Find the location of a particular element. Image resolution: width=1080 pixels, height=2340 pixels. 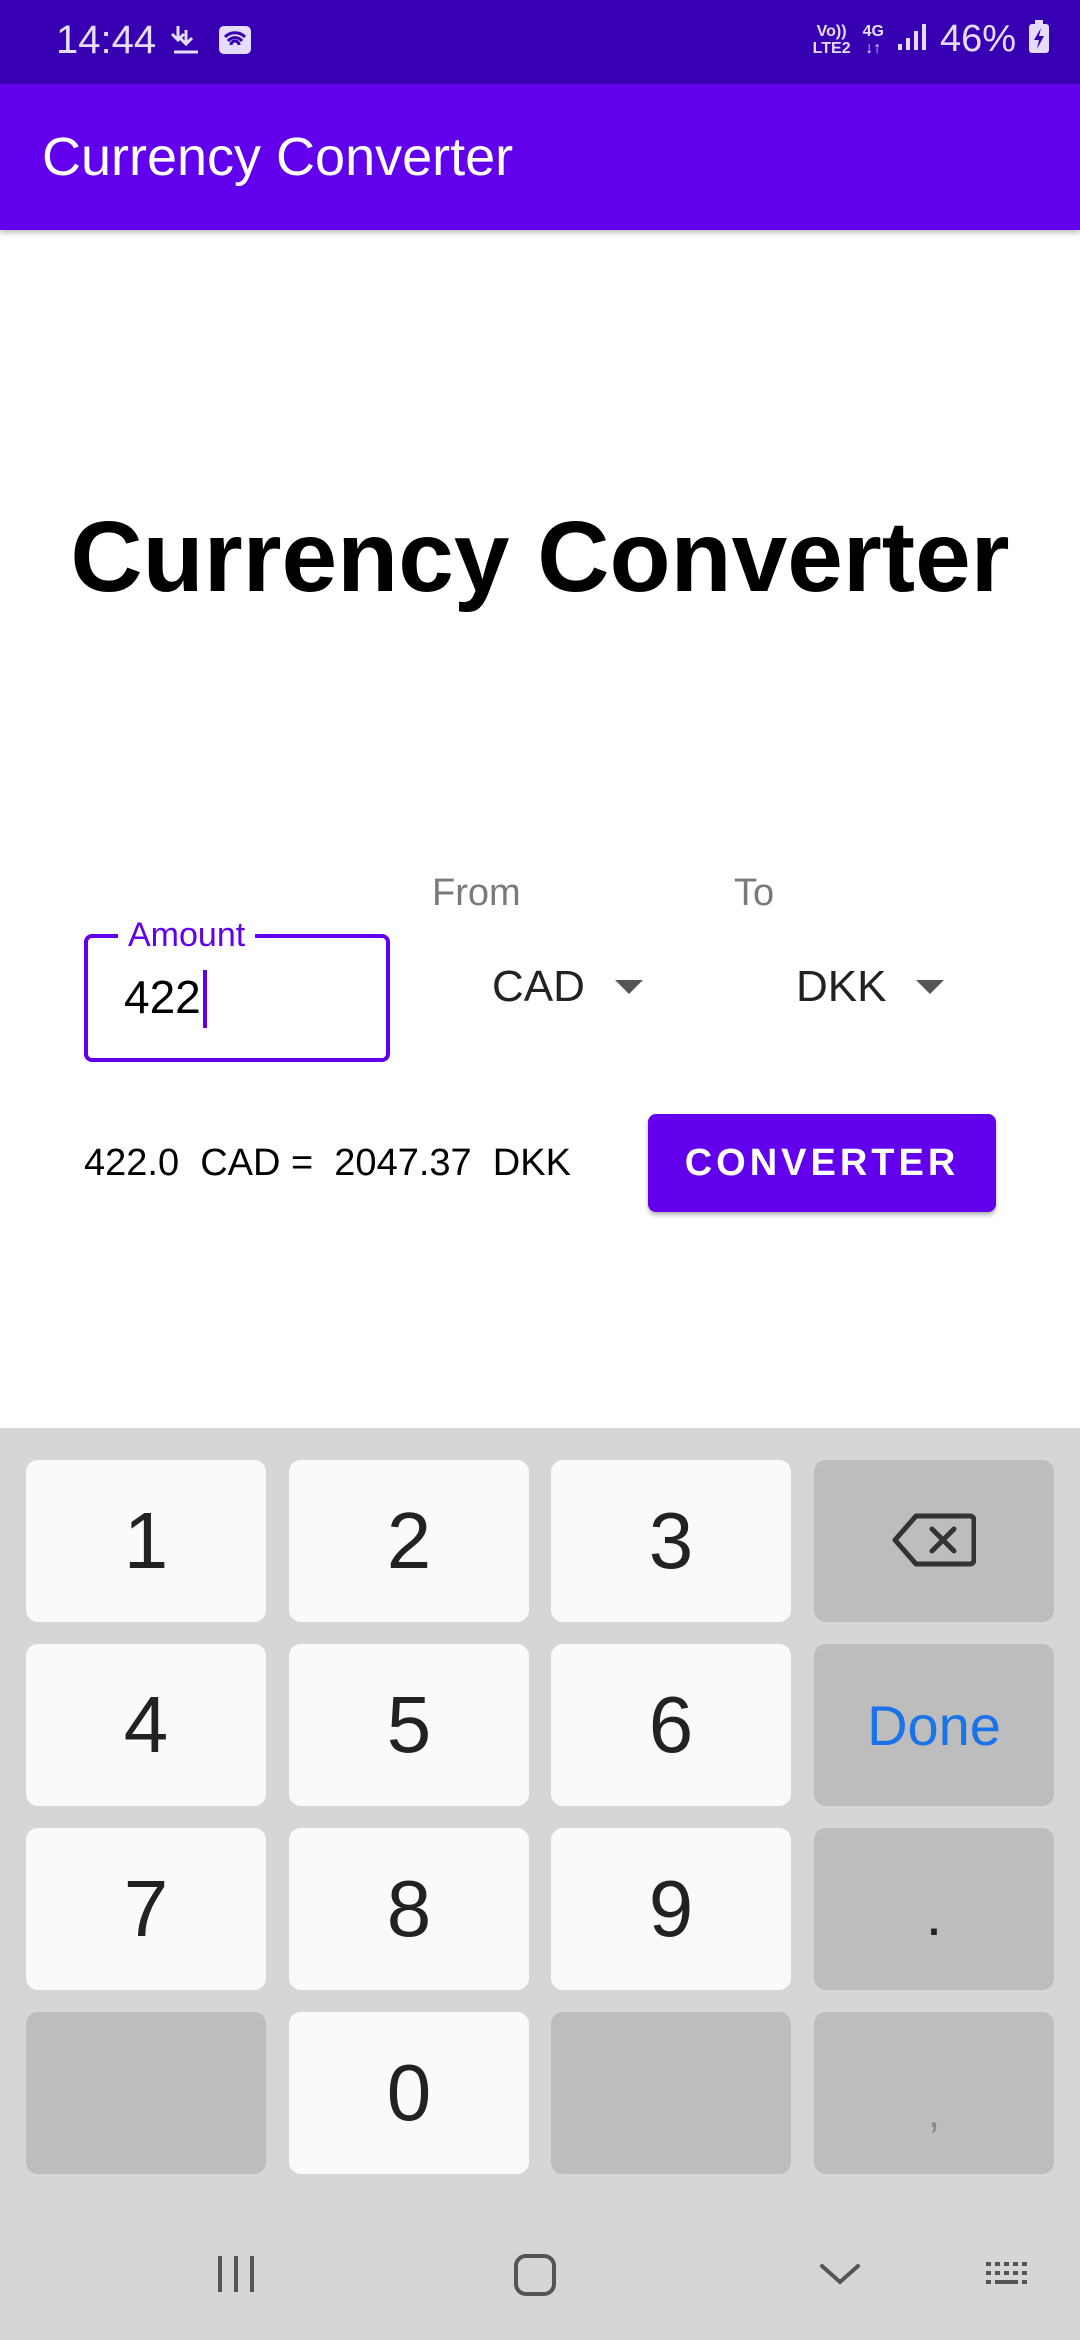

wifi-icon is located at coordinates (235, 42).